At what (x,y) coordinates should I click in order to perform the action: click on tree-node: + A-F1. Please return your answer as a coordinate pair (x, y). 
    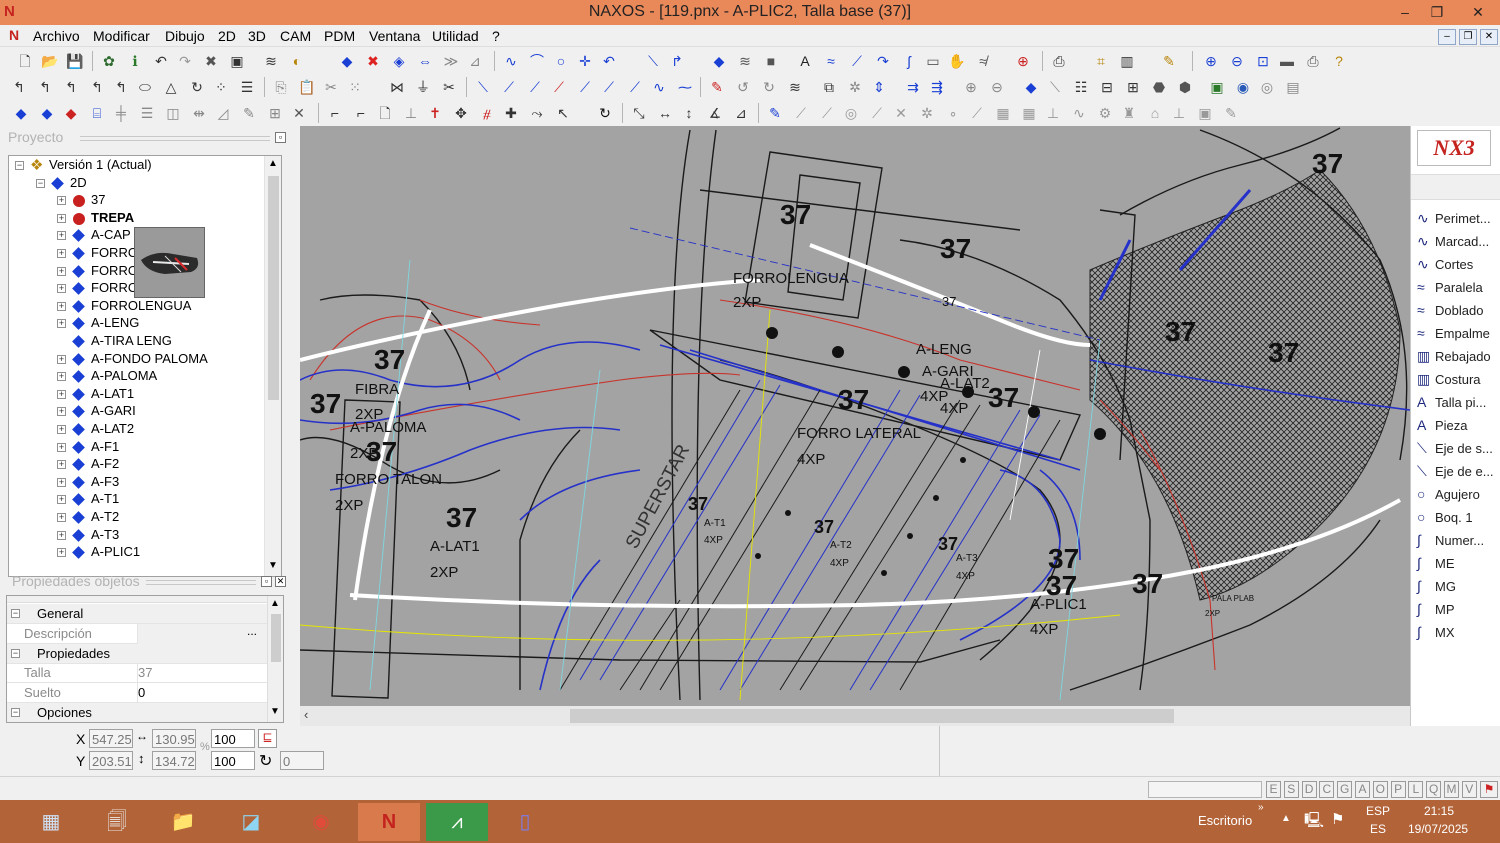
    Looking at the image, I should click on (134, 447).